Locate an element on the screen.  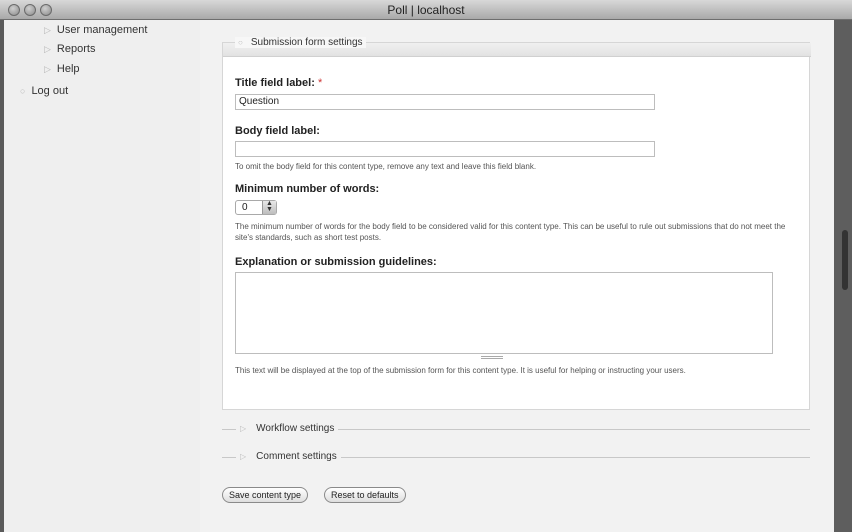
guidelines-textarea is located at coordinates (504, 313).